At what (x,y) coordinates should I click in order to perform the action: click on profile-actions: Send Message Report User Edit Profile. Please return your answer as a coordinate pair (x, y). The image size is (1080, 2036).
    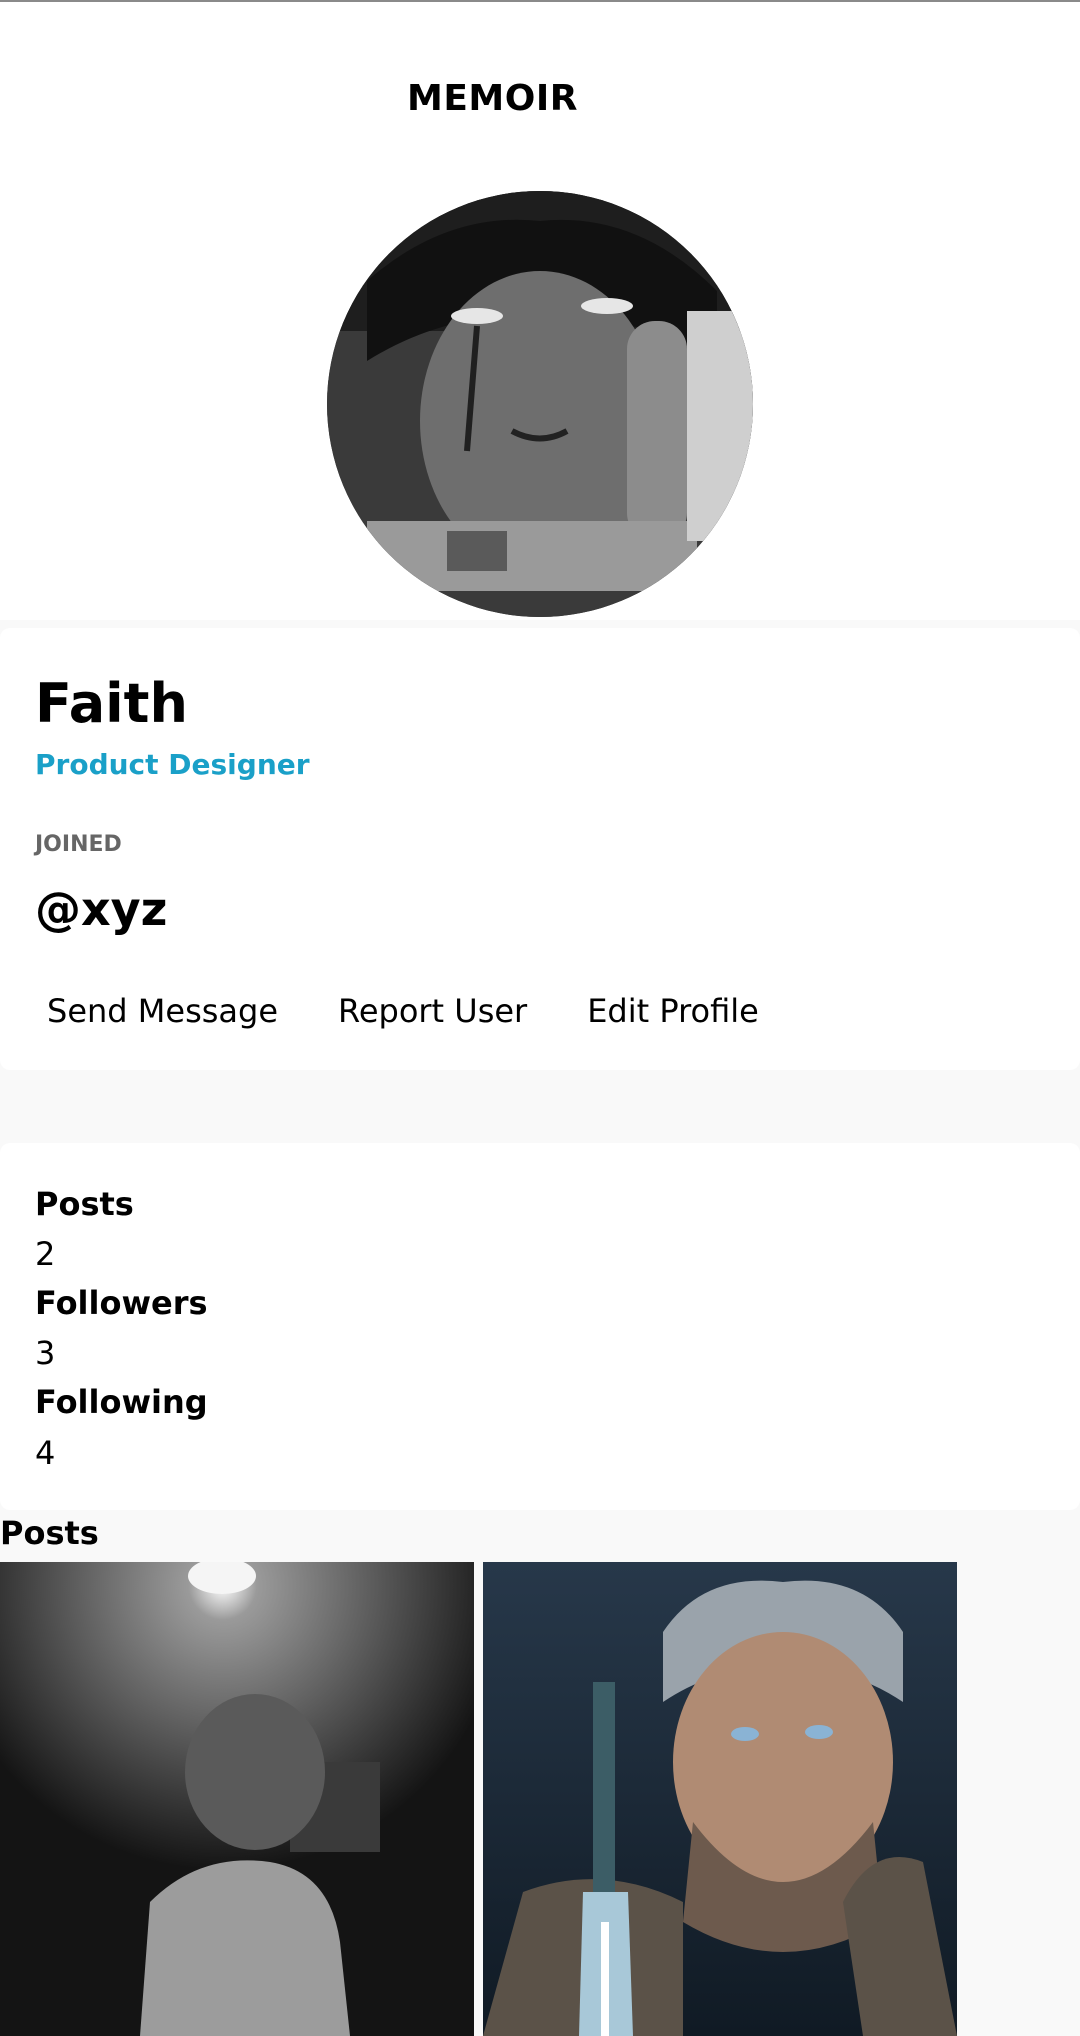
    Looking at the image, I should click on (421, 1011).